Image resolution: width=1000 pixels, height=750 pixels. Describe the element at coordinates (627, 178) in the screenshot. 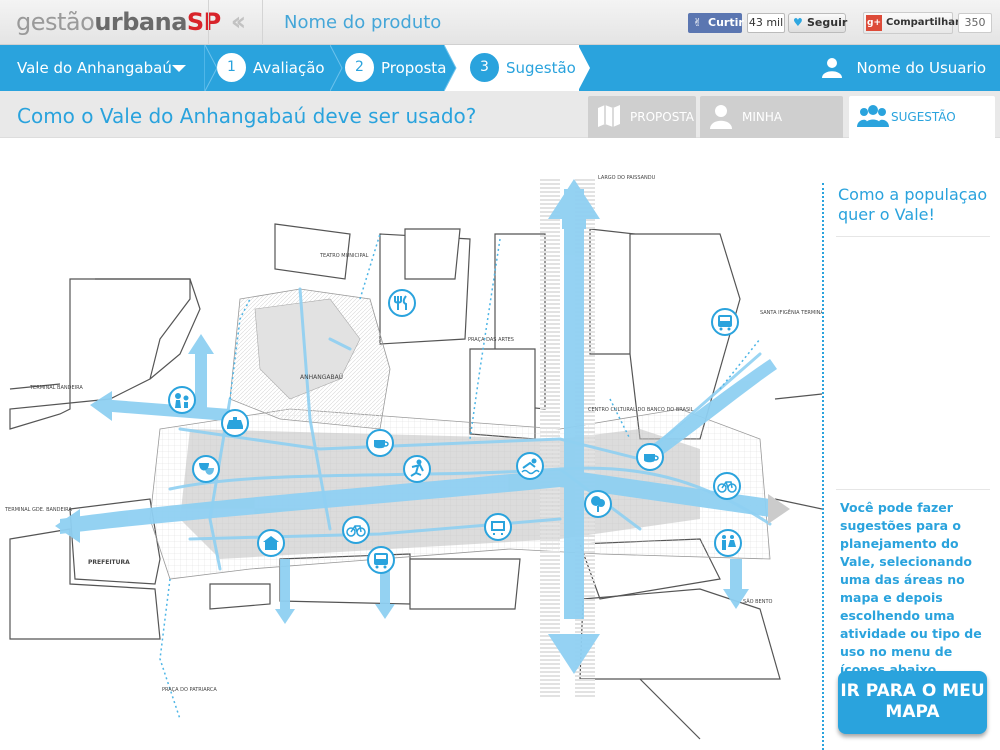

I see `svg-text: LARGO DO PAISSANDU` at that location.